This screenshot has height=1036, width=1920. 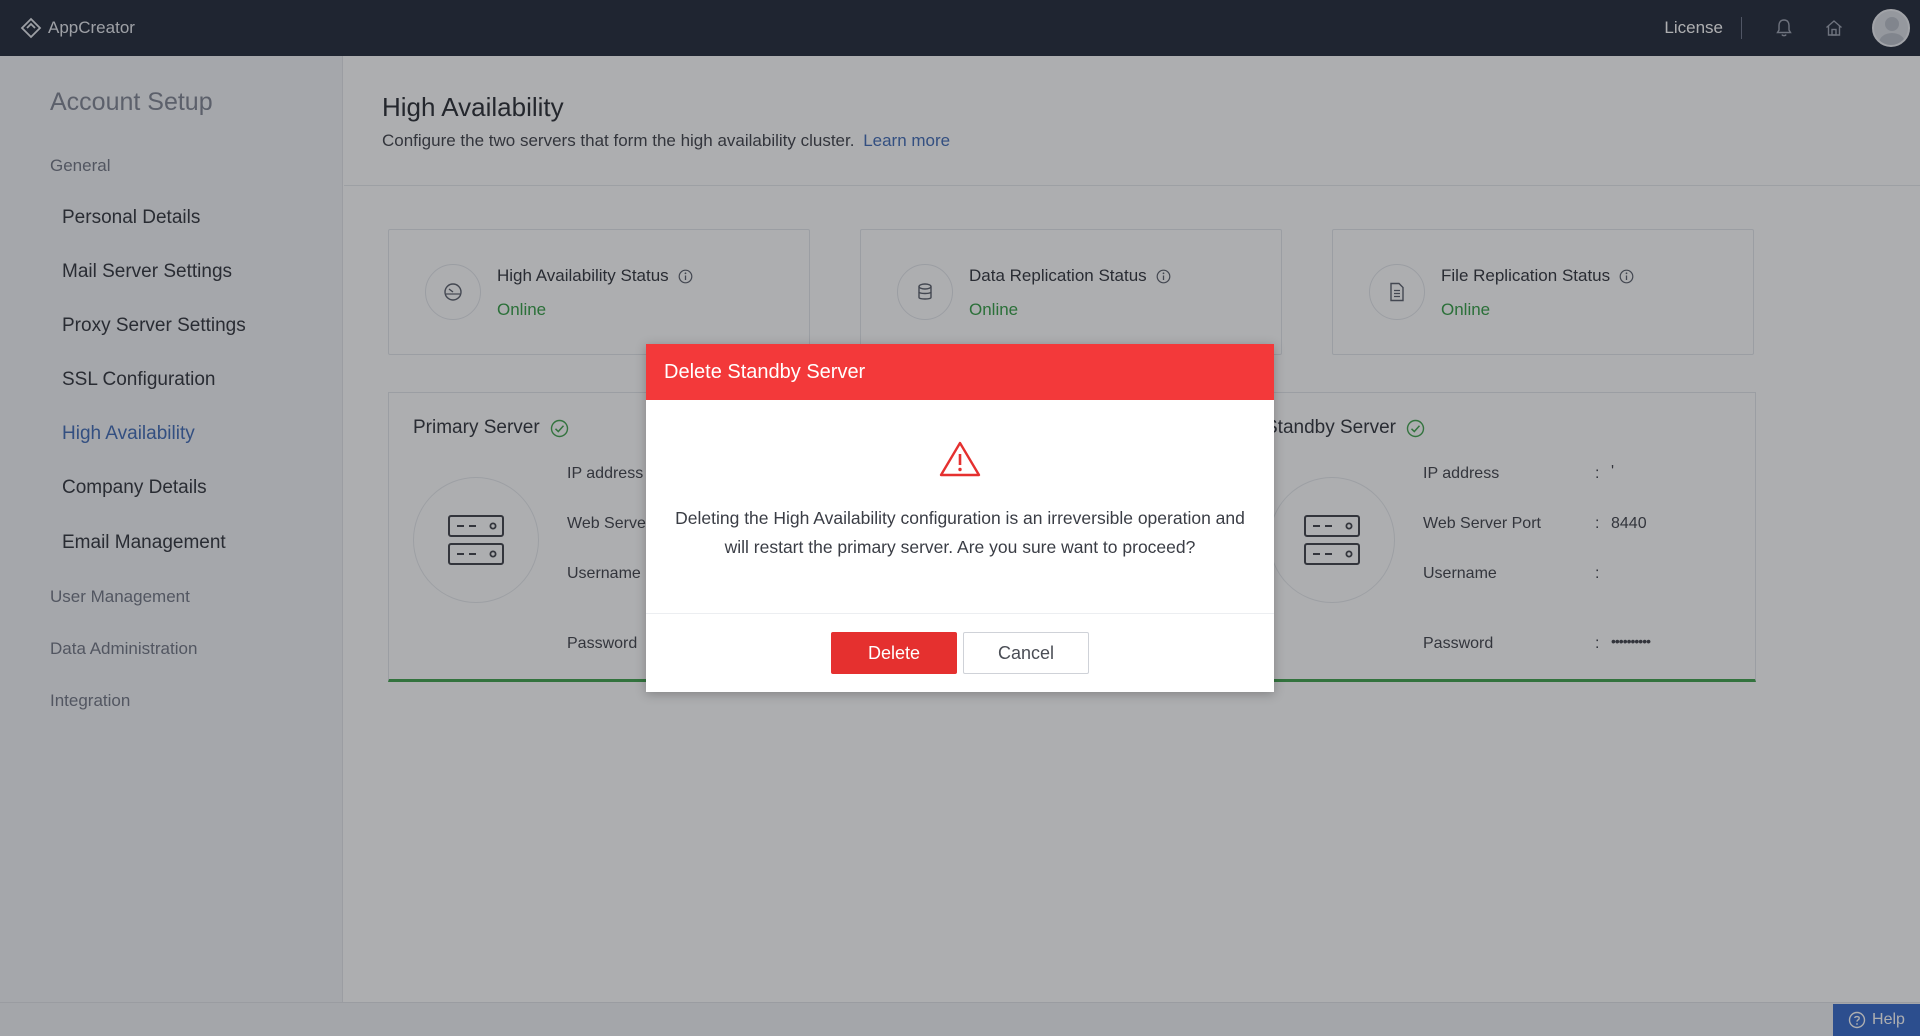 What do you see at coordinates (1888, 1019) in the screenshot?
I see `help-label: Help` at bounding box center [1888, 1019].